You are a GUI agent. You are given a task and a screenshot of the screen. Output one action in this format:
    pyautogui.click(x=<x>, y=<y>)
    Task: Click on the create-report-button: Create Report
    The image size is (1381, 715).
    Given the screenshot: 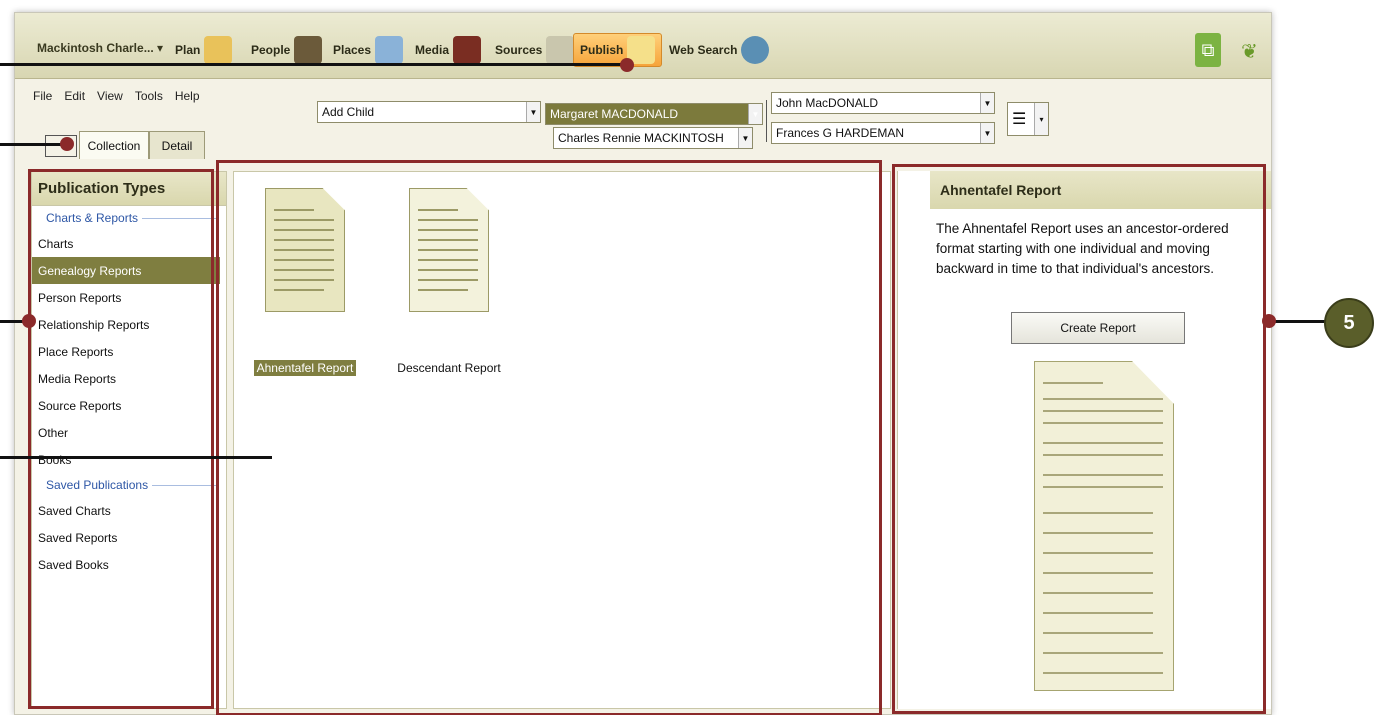 What is the action you would take?
    pyautogui.click(x=1098, y=328)
    